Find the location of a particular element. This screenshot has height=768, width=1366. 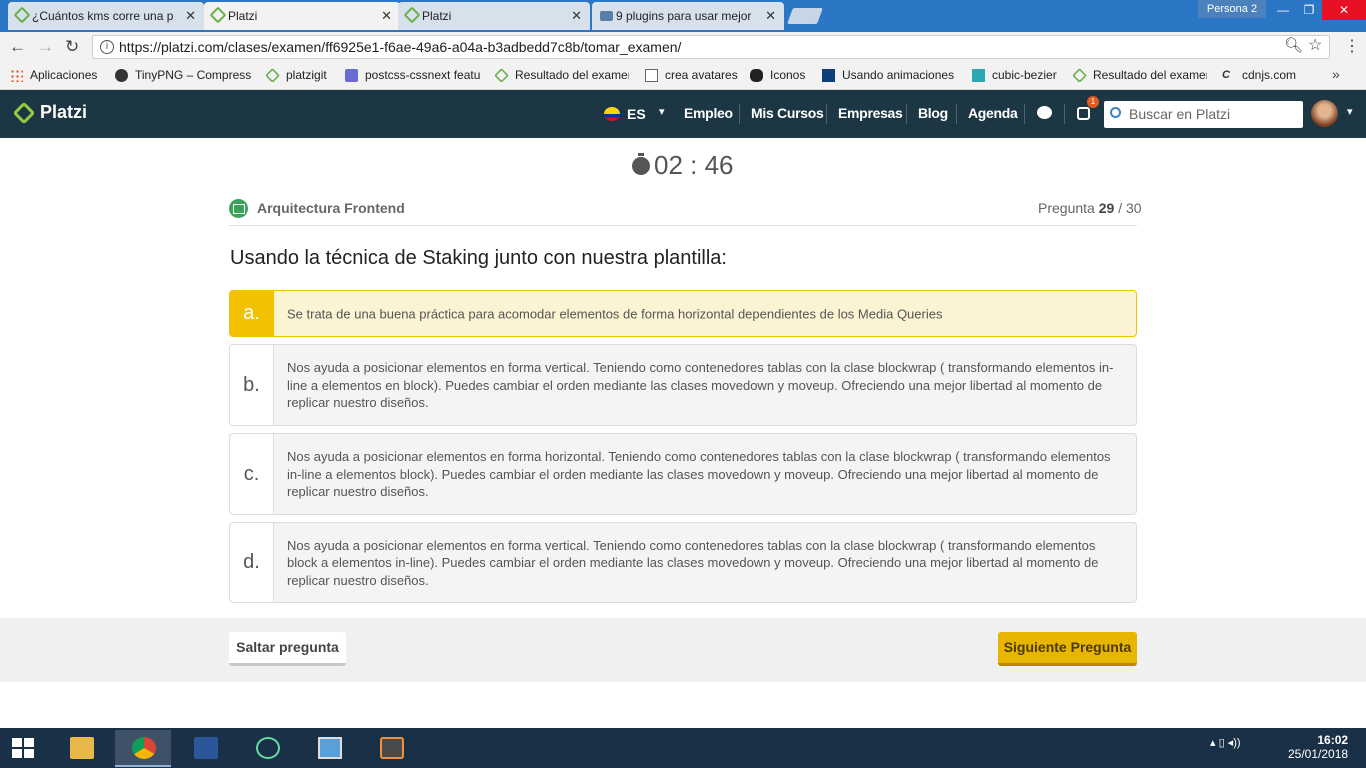

browser-tab: 9 plugins para usar mejor ✕ is located at coordinates (688, 16).